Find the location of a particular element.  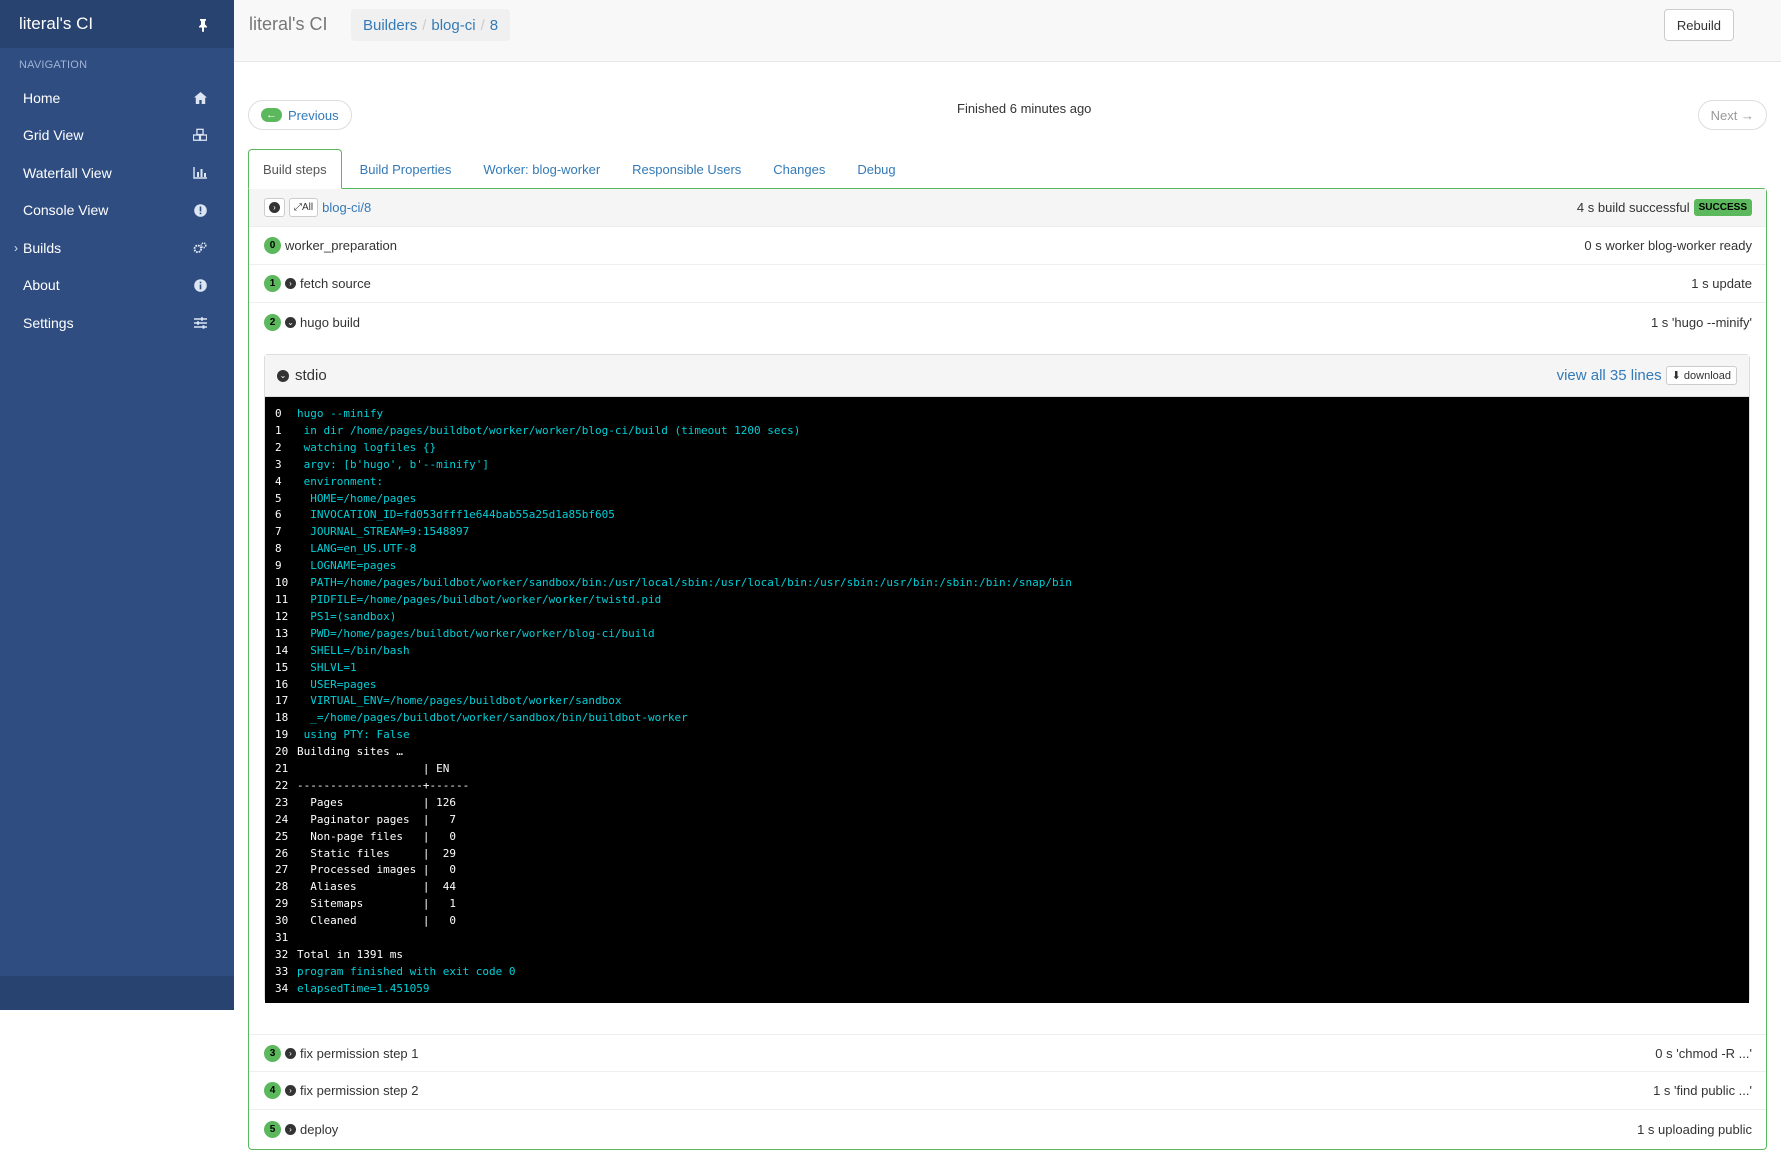

build-summary: 4 s build successful is located at coordinates (1633, 207).